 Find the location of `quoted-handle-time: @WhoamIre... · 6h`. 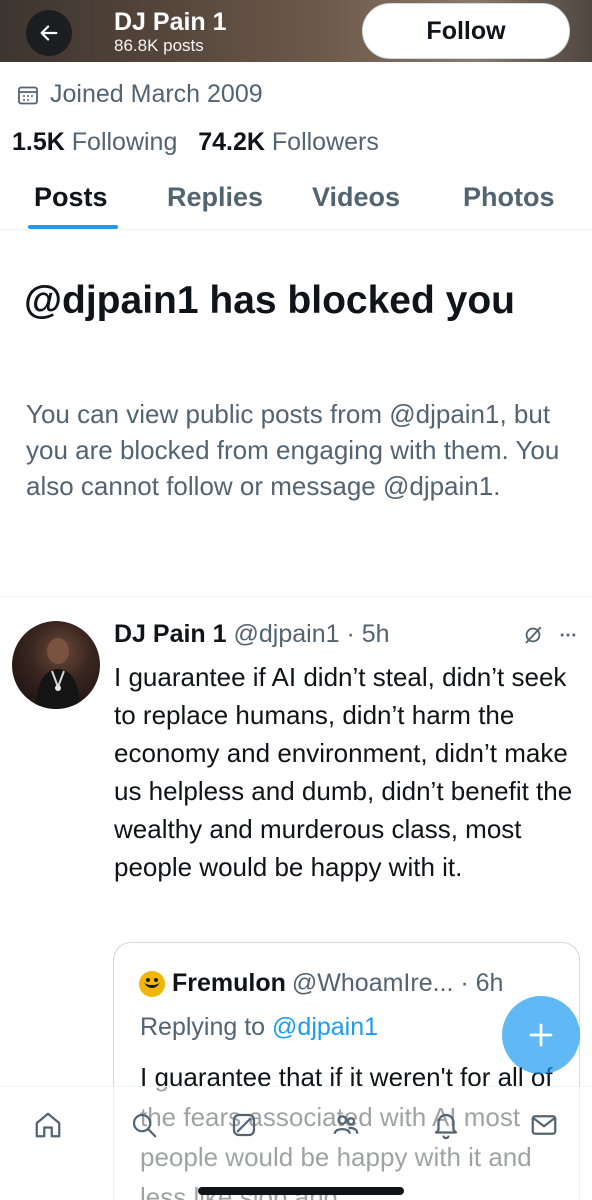

quoted-handle-time: @WhoamIre... · 6h is located at coordinates (397, 983).